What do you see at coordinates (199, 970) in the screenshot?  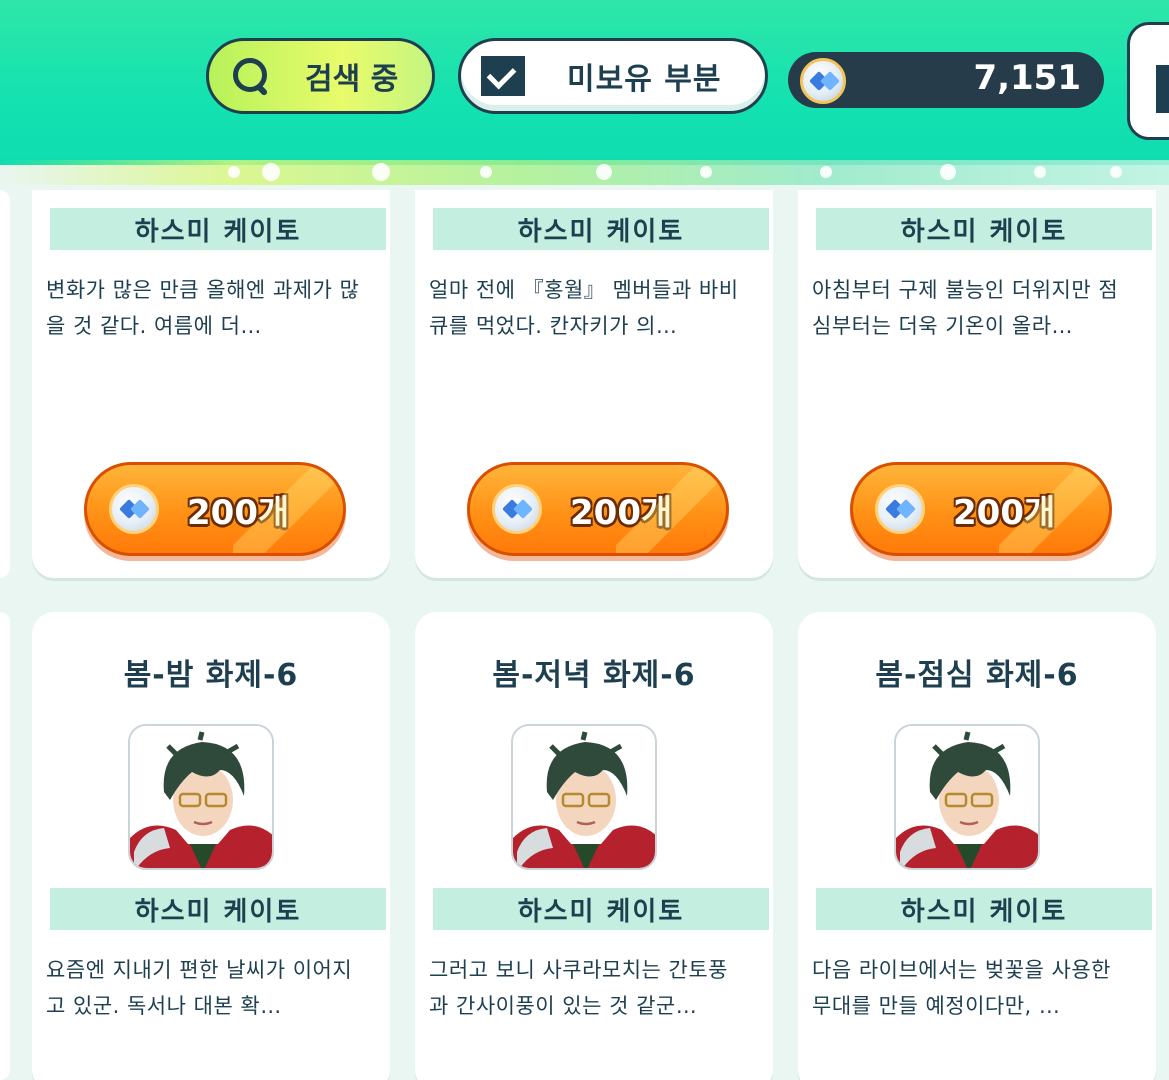 I see `description-line: 요즘엔 지내기 편한 날씨가 이어지` at bounding box center [199, 970].